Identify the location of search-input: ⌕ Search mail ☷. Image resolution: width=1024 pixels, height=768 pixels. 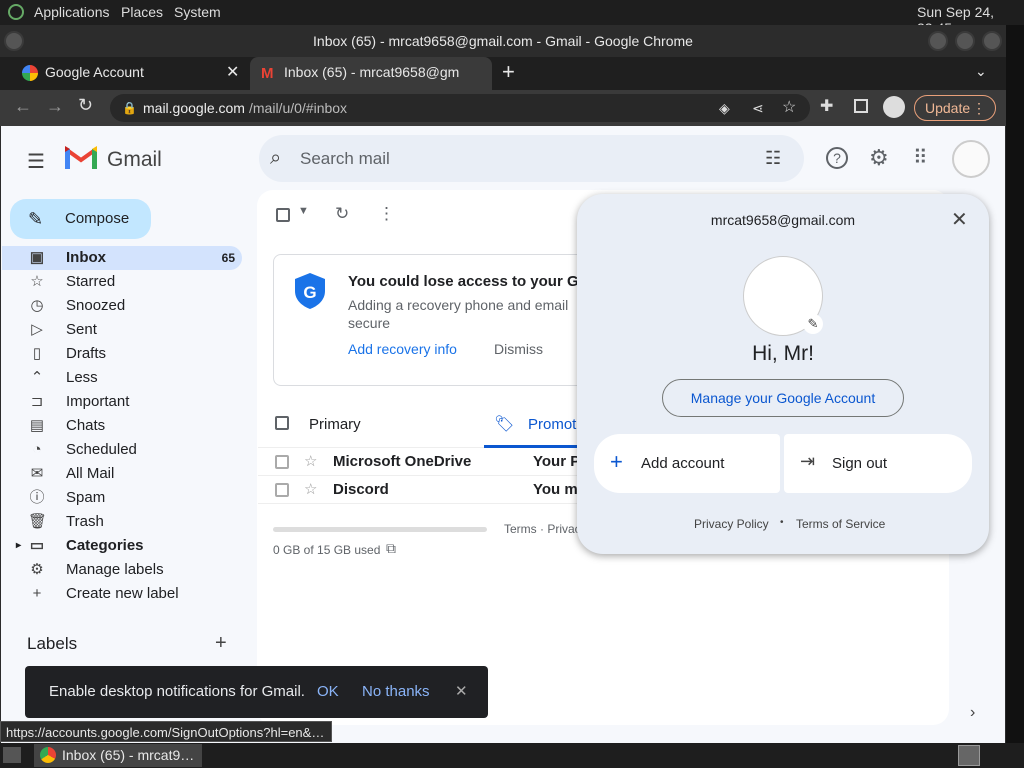
(531, 158).